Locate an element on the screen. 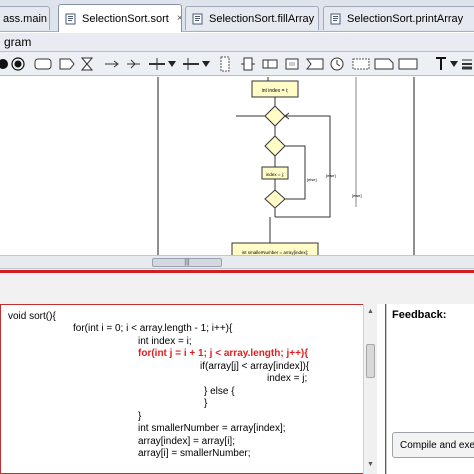 The height and width of the screenshot is (474, 474). fork-icon is located at coordinates (157, 64).